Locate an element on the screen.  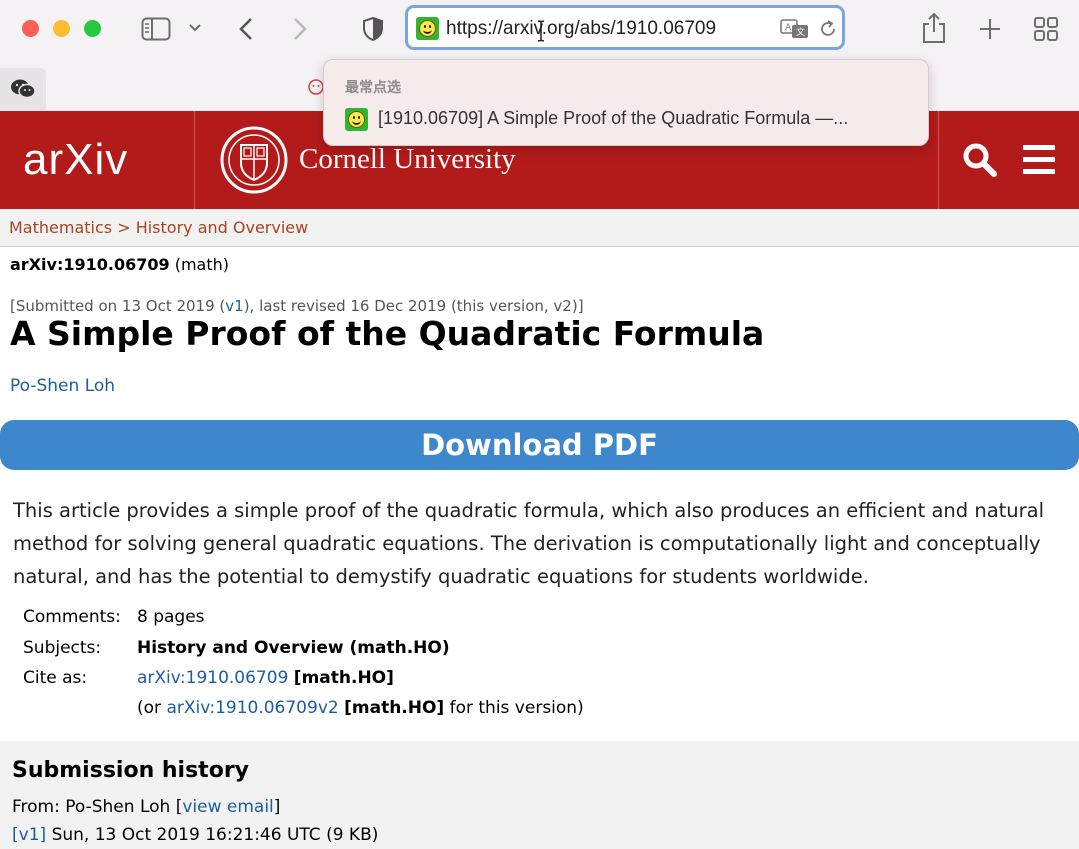
cite2-prefix: (or is located at coordinates (149, 708).